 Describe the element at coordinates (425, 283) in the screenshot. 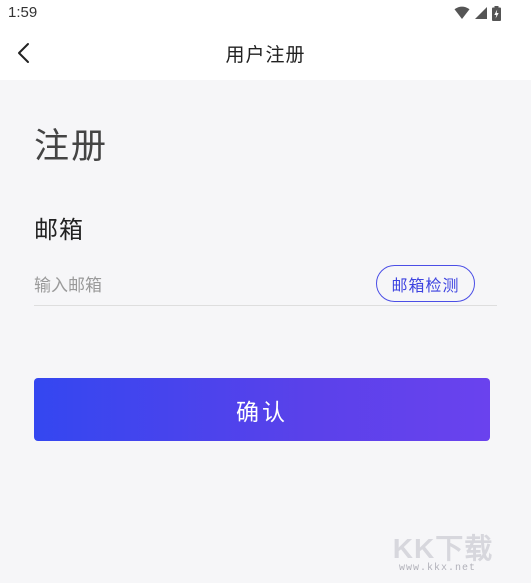

I see `check-email-button: 邮箱检测` at that location.